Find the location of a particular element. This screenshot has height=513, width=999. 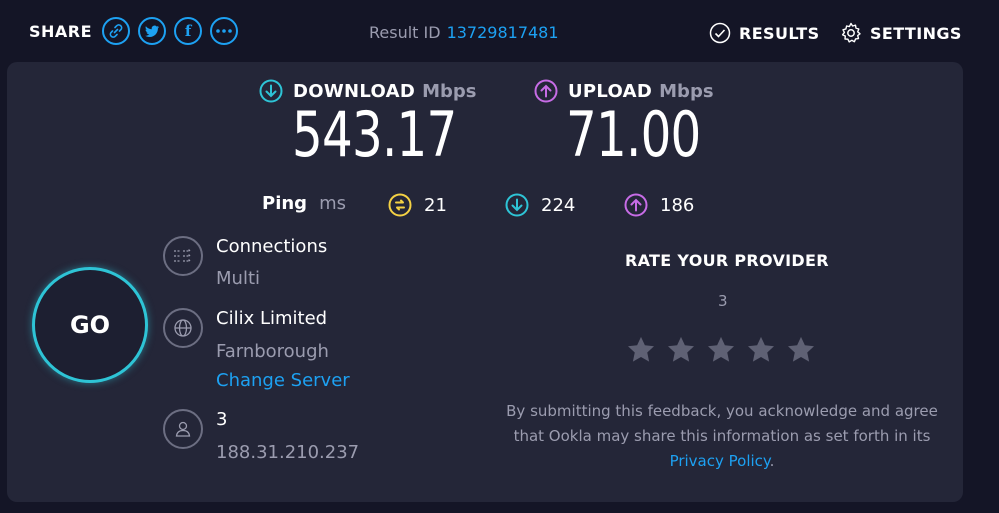

ping-upload-value: 186 is located at coordinates (677, 205).